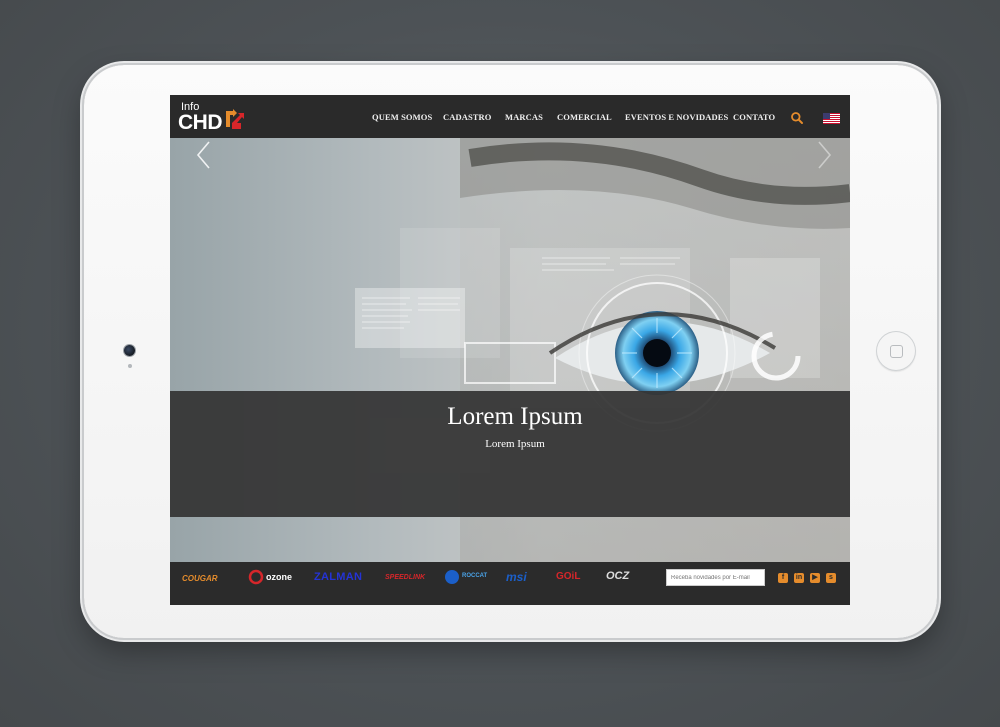 The width and height of the screenshot is (1000, 727). Describe the element at coordinates (783, 578) in the screenshot. I see `facebook-icon: f` at that location.